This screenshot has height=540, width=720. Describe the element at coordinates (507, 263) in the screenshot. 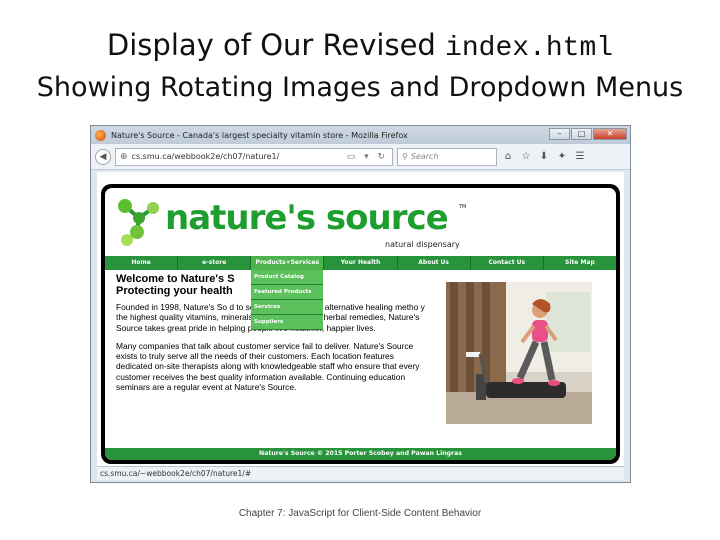

I see `menu-item-contact-us: Contact Us` at that location.